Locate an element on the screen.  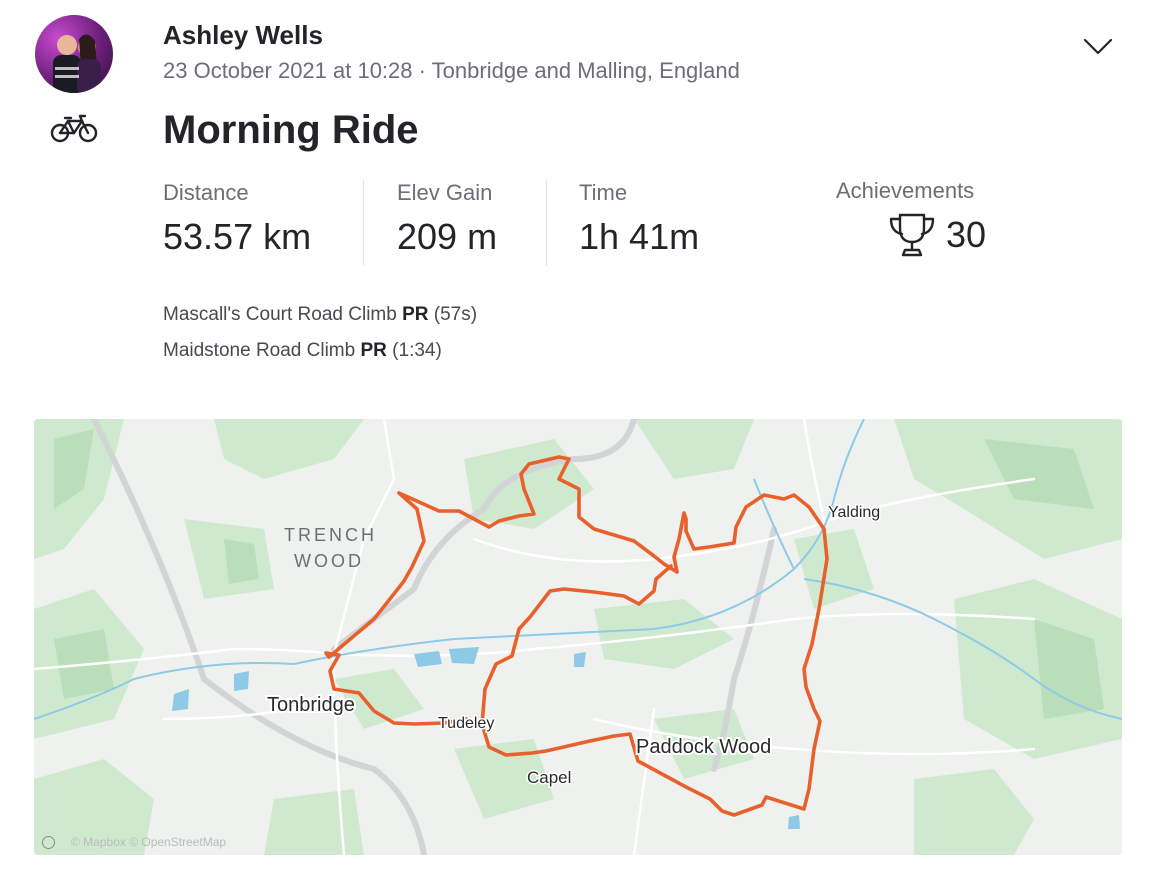
stat-value: 1h 41m is located at coordinates (639, 236).